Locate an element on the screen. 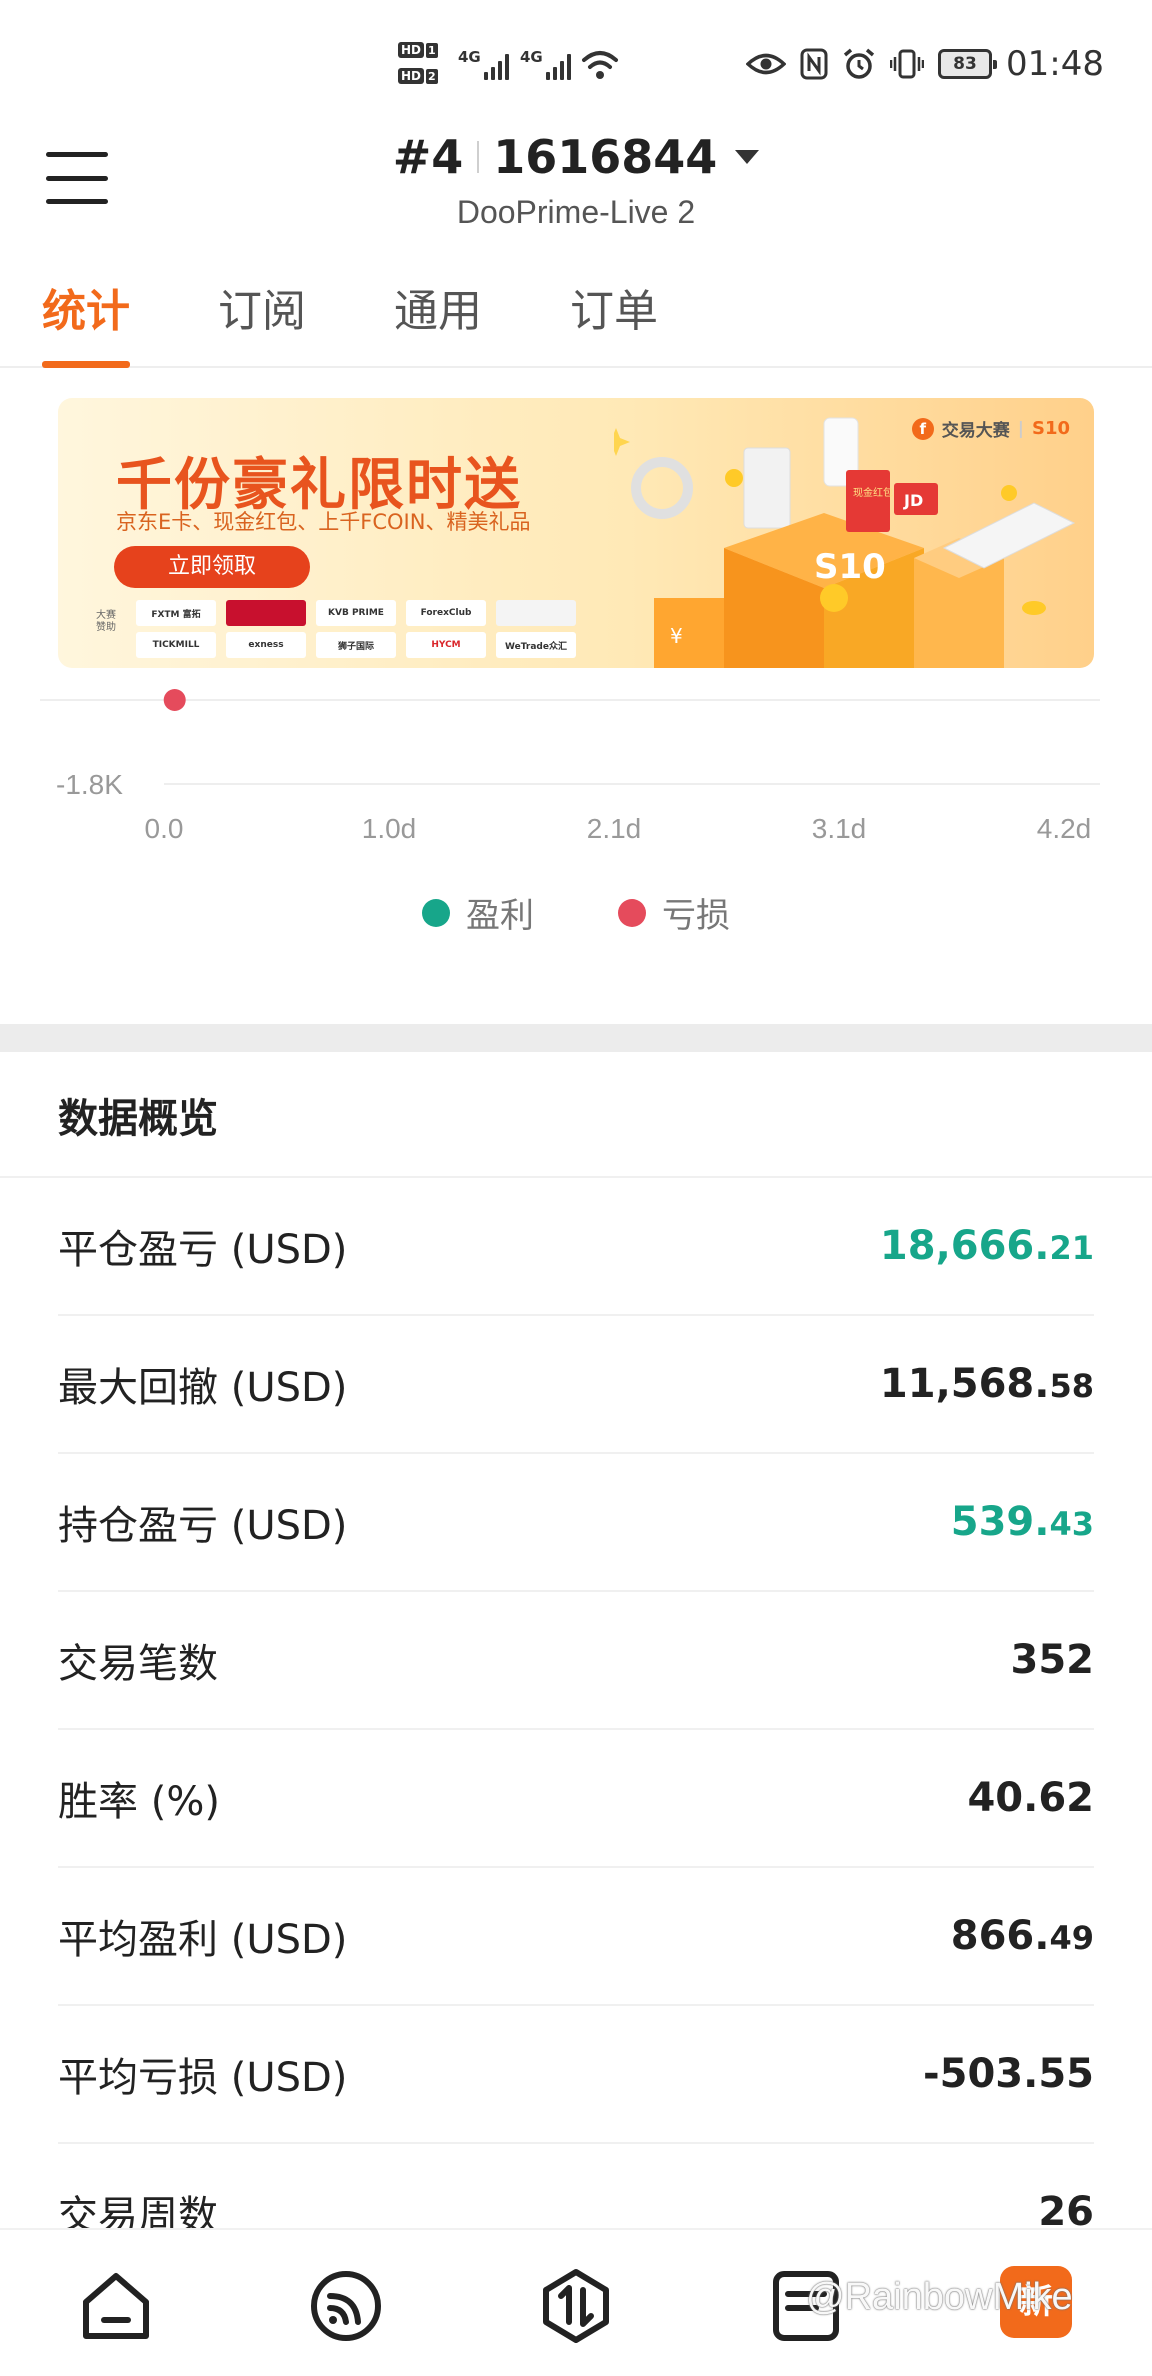  sim-indicators: HD 1 HD 2 is located at coordinates (424, 64).